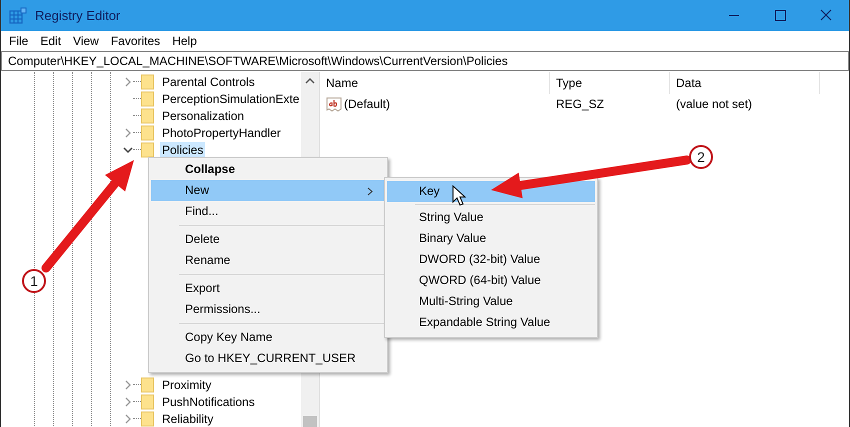  What do you see at coordinates (310, 421) in the screenshot?
I see `scrollbar-thumb` at bounding box center [310, 421].